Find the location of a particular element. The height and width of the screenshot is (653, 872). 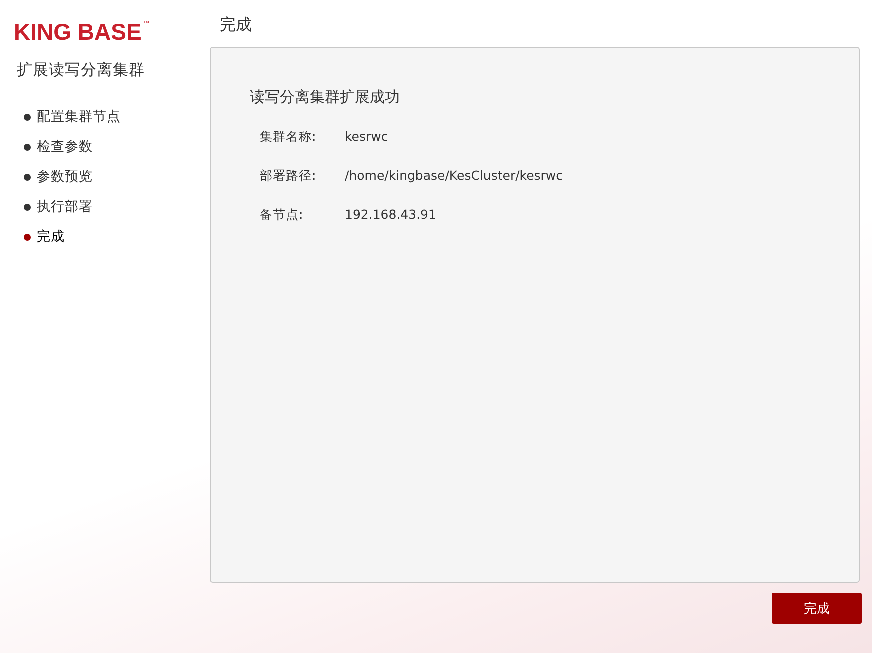

field-value: kesrwc is located at coordinates (367, 137).